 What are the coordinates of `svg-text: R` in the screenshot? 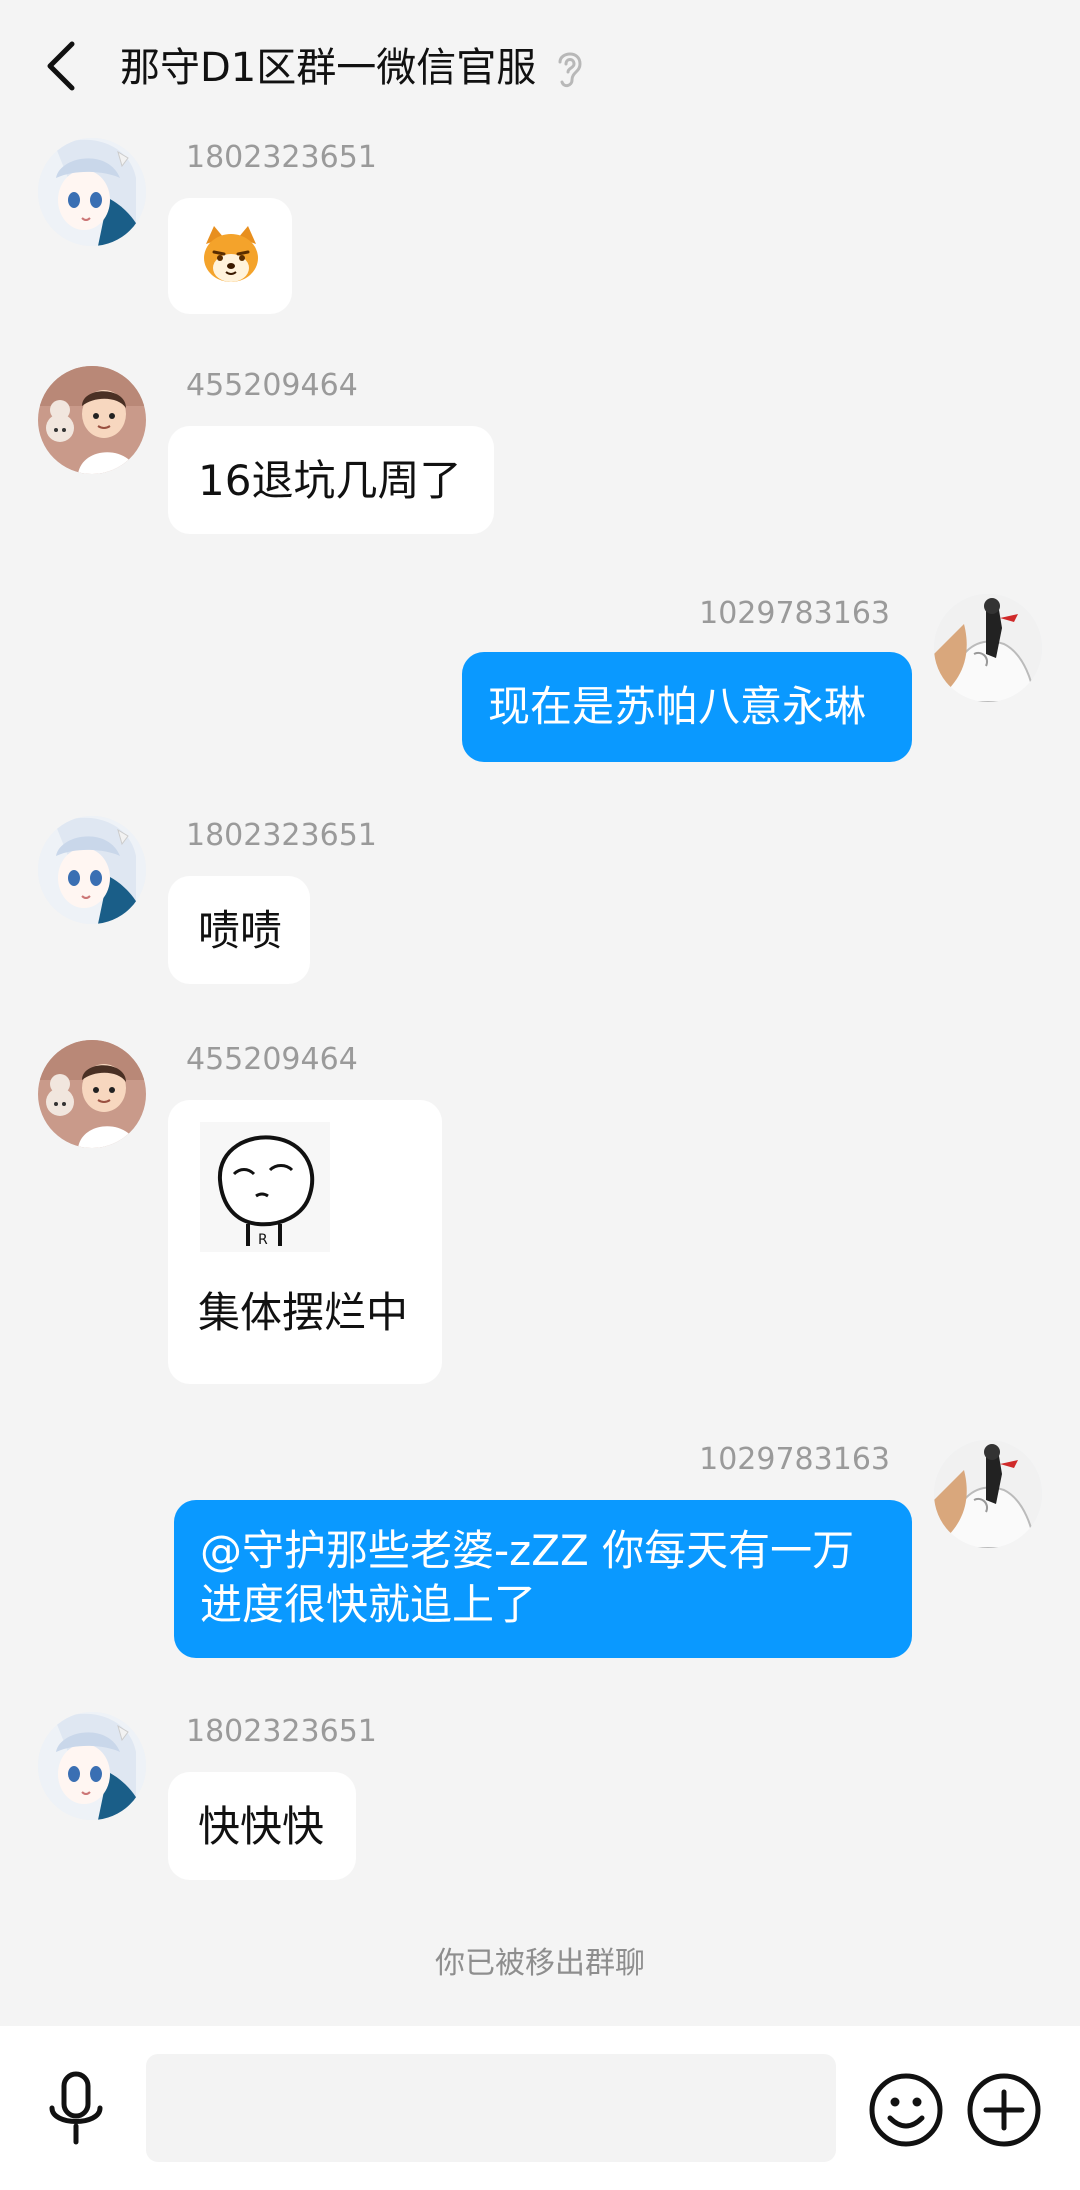 It's located at (263, 1240).